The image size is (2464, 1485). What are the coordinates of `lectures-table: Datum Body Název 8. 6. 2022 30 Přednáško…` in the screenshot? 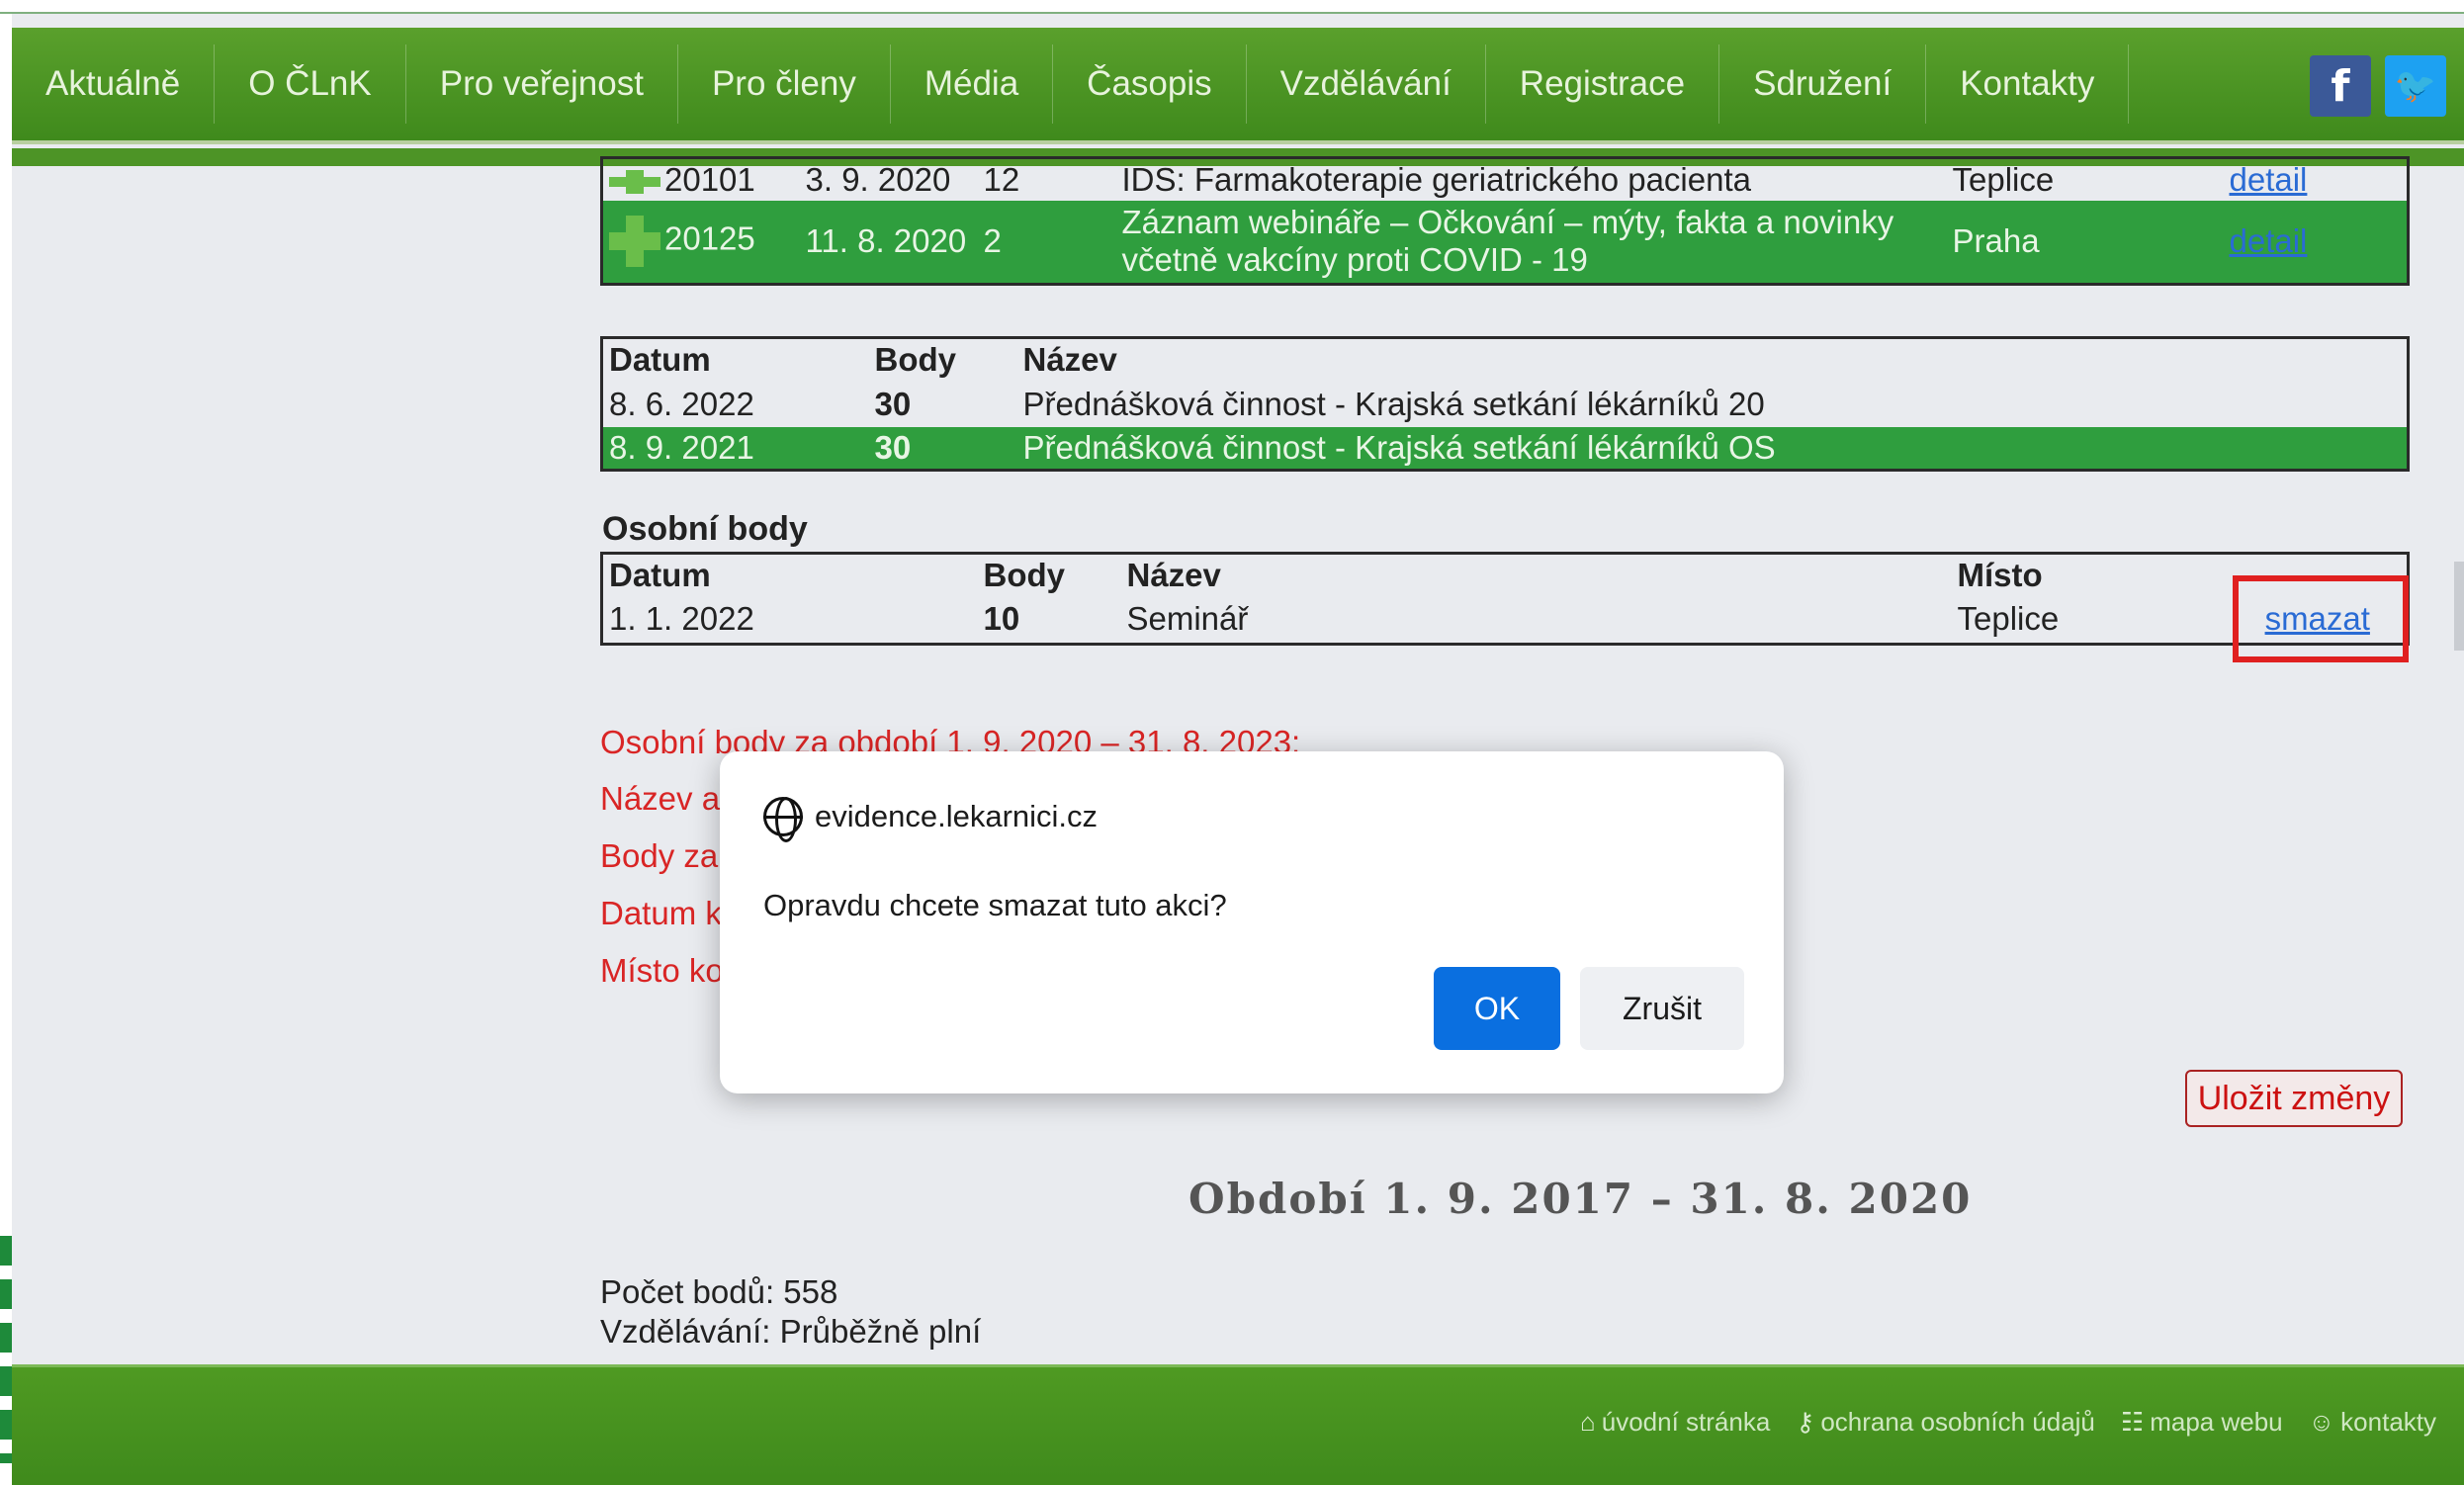 It's located at (1505, 404).